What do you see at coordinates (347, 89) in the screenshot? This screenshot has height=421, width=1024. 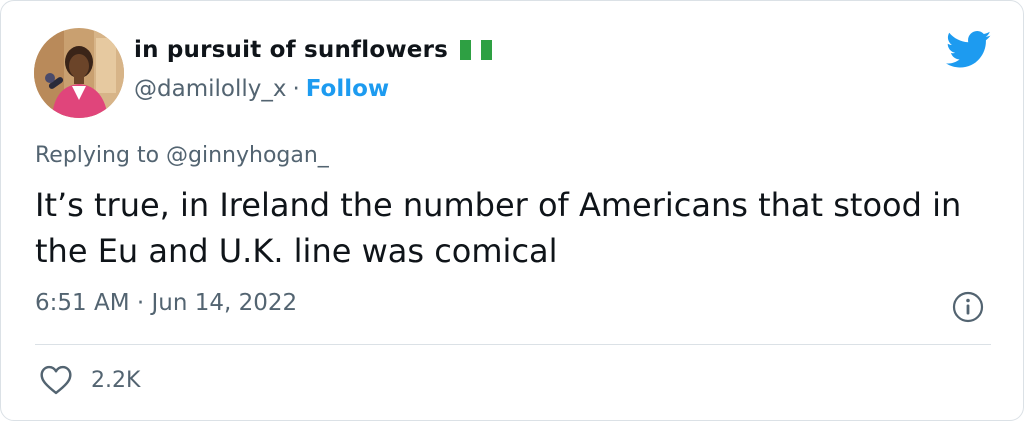 I see `follow-button: Follow` at bounding box center [347, 89].